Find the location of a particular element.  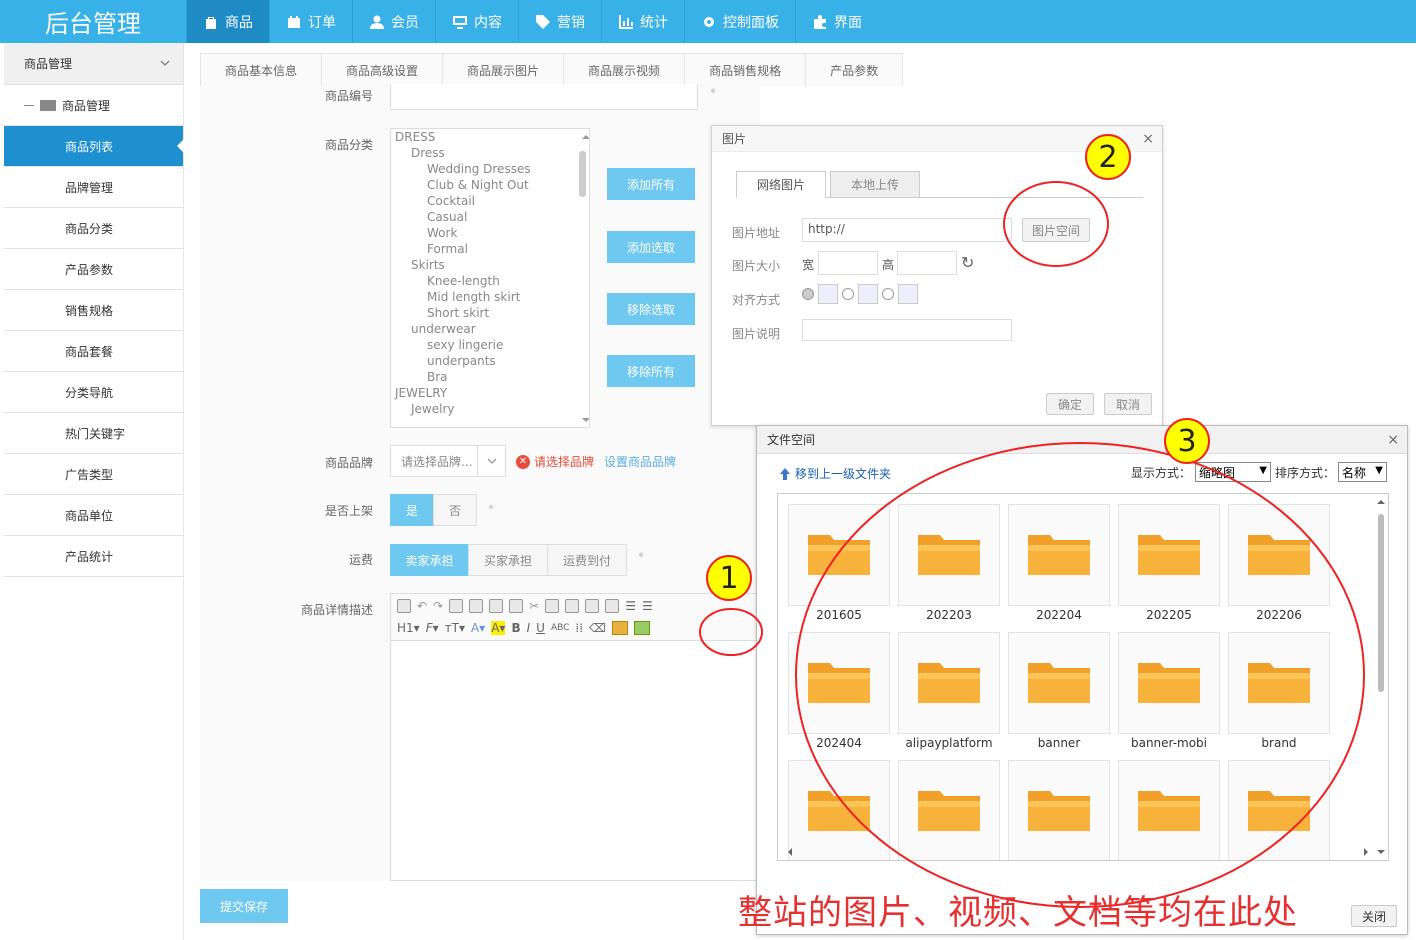

category-item: Short skirt is located at coordinates (490, 313).